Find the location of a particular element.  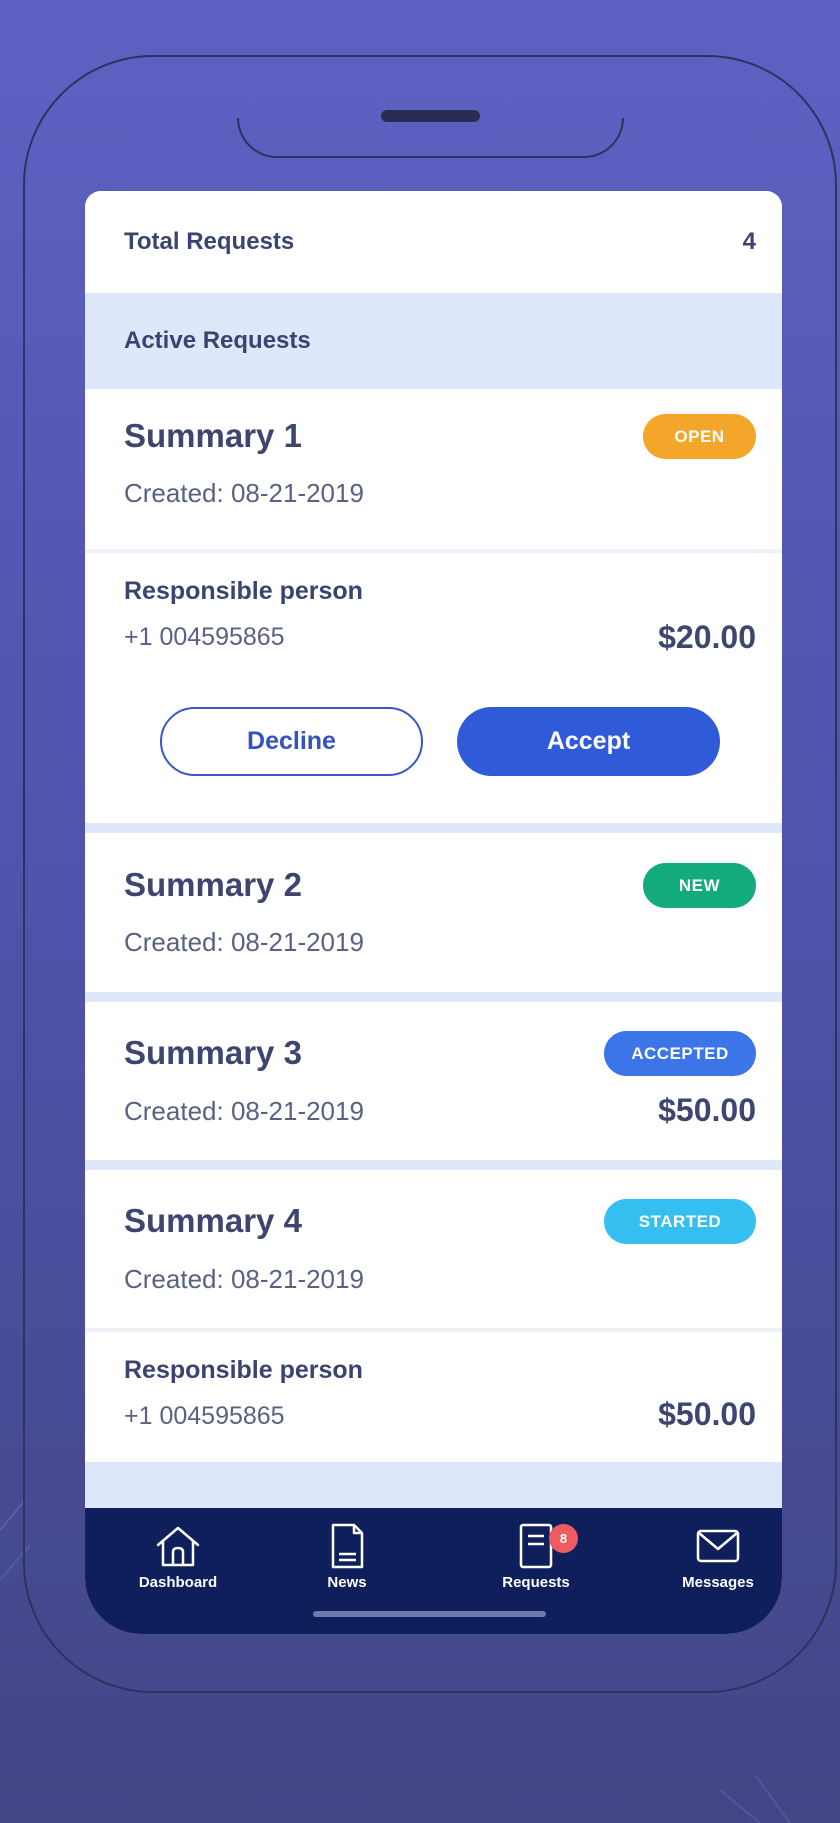

home-indicator is located at coordinates (429, 1614).